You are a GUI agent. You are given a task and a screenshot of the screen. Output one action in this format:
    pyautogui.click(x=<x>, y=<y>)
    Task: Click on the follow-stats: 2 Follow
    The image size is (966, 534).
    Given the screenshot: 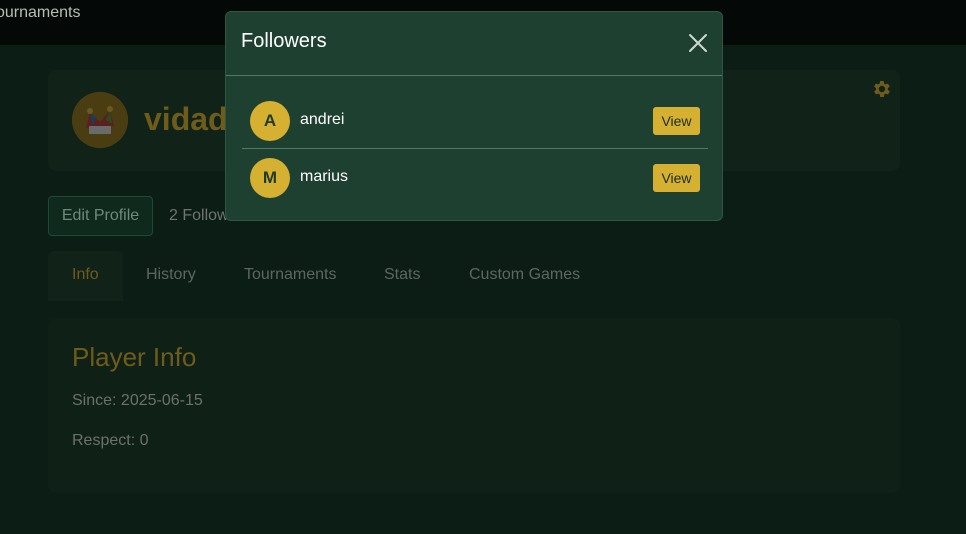 What is the action you would take?
    pyautogui.click(x=199, y=216)
    